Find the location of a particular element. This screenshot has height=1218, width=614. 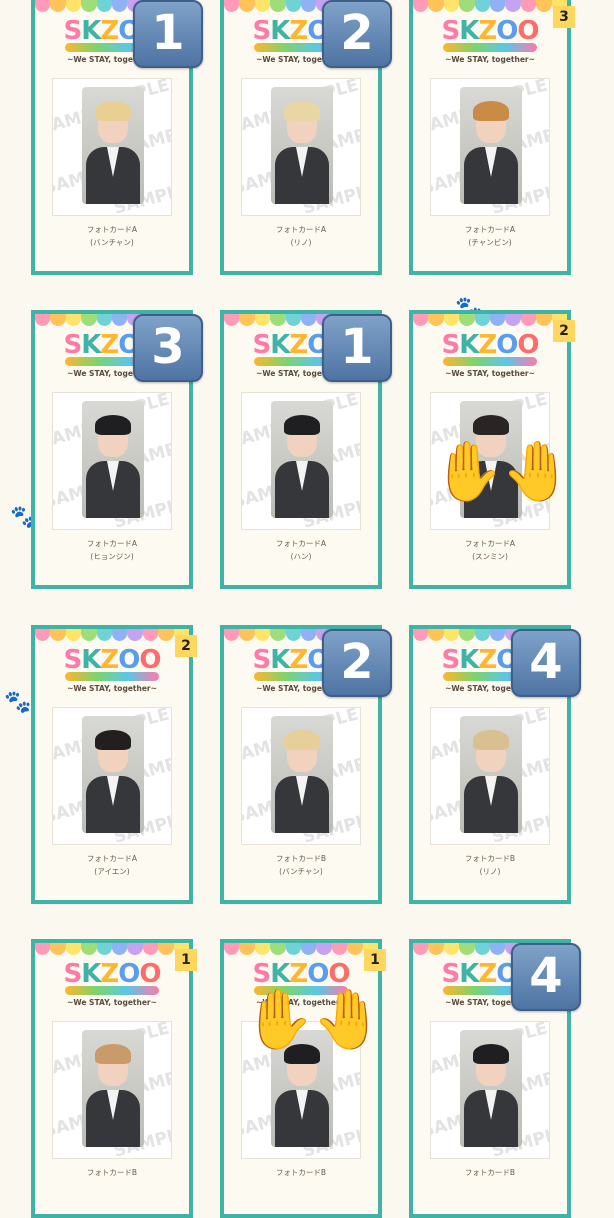

card-label: フォトカードB (バンチャン) is located at coordinates (301, 865).